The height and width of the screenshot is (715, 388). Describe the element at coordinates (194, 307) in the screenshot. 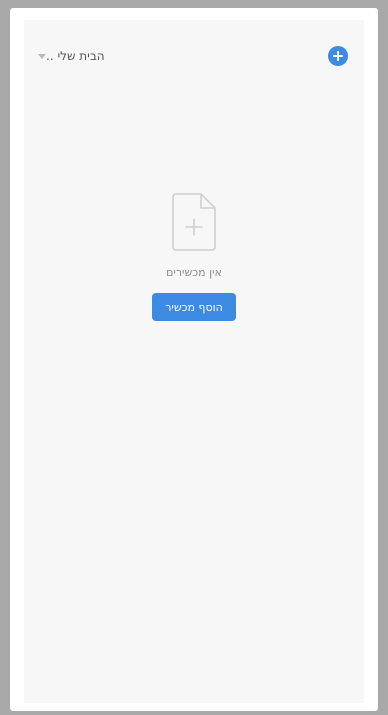

I see `add-device-button: הוסף מכשיר` at that location.